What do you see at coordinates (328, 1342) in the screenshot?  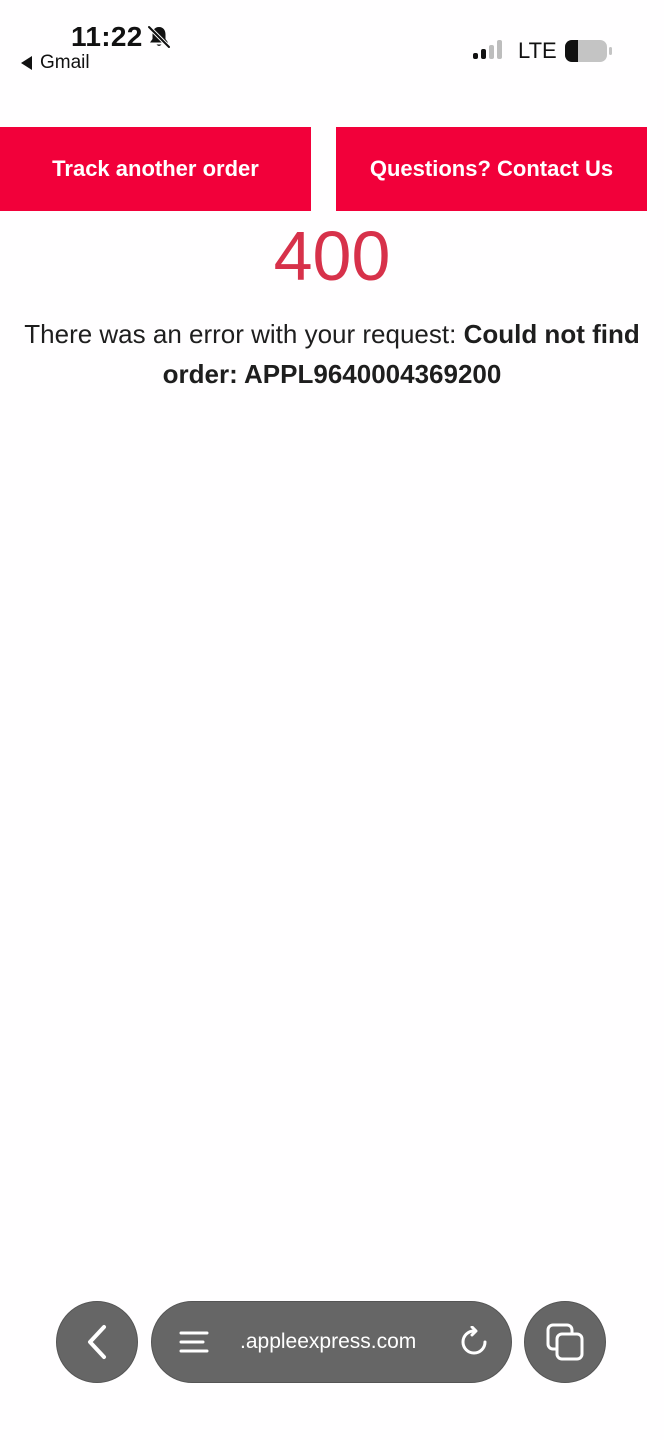 I see `url-text: .appleexpress.com` at bounding box center [328, 1342].